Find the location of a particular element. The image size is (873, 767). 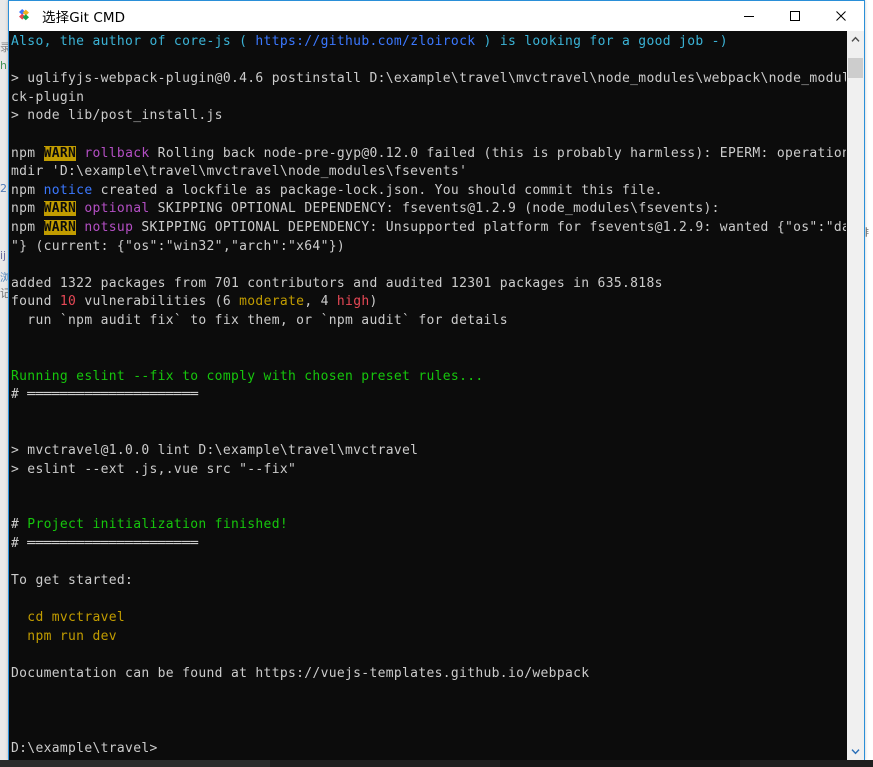

terminal-line: # Project initialization finished! is located at coordinates (149, 524).